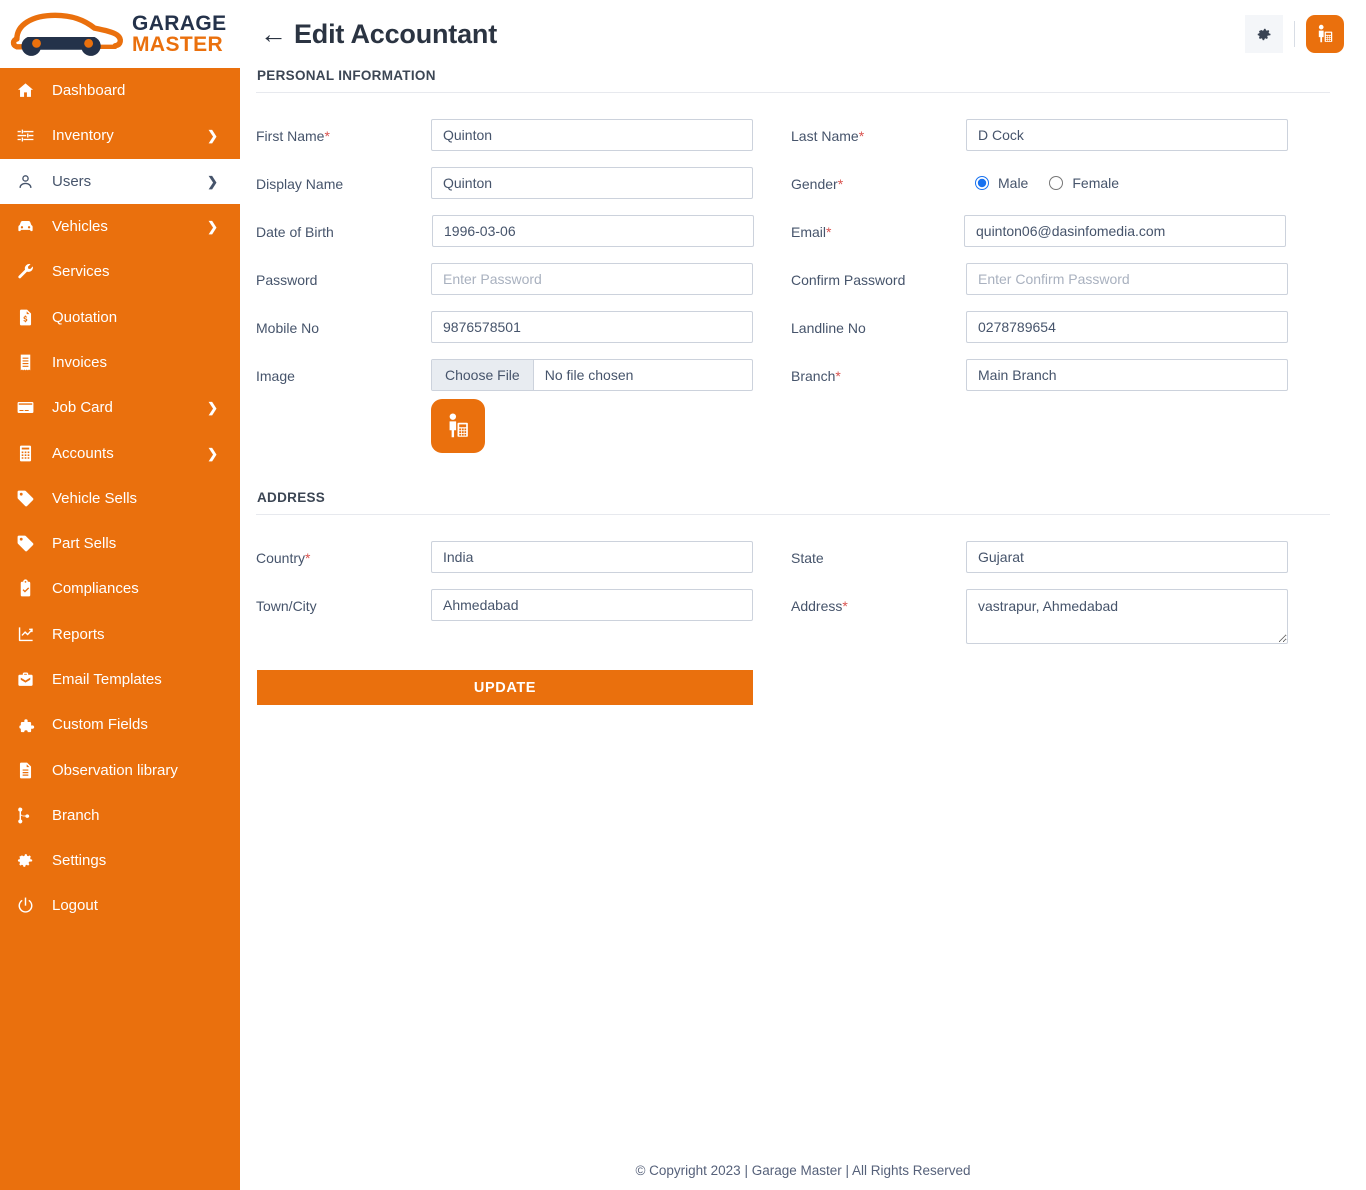  What do you see at coordinates (120, 634) in the screenshot?
I see `sidebar-item-reports: Reports` at bounding box center [120, 634].